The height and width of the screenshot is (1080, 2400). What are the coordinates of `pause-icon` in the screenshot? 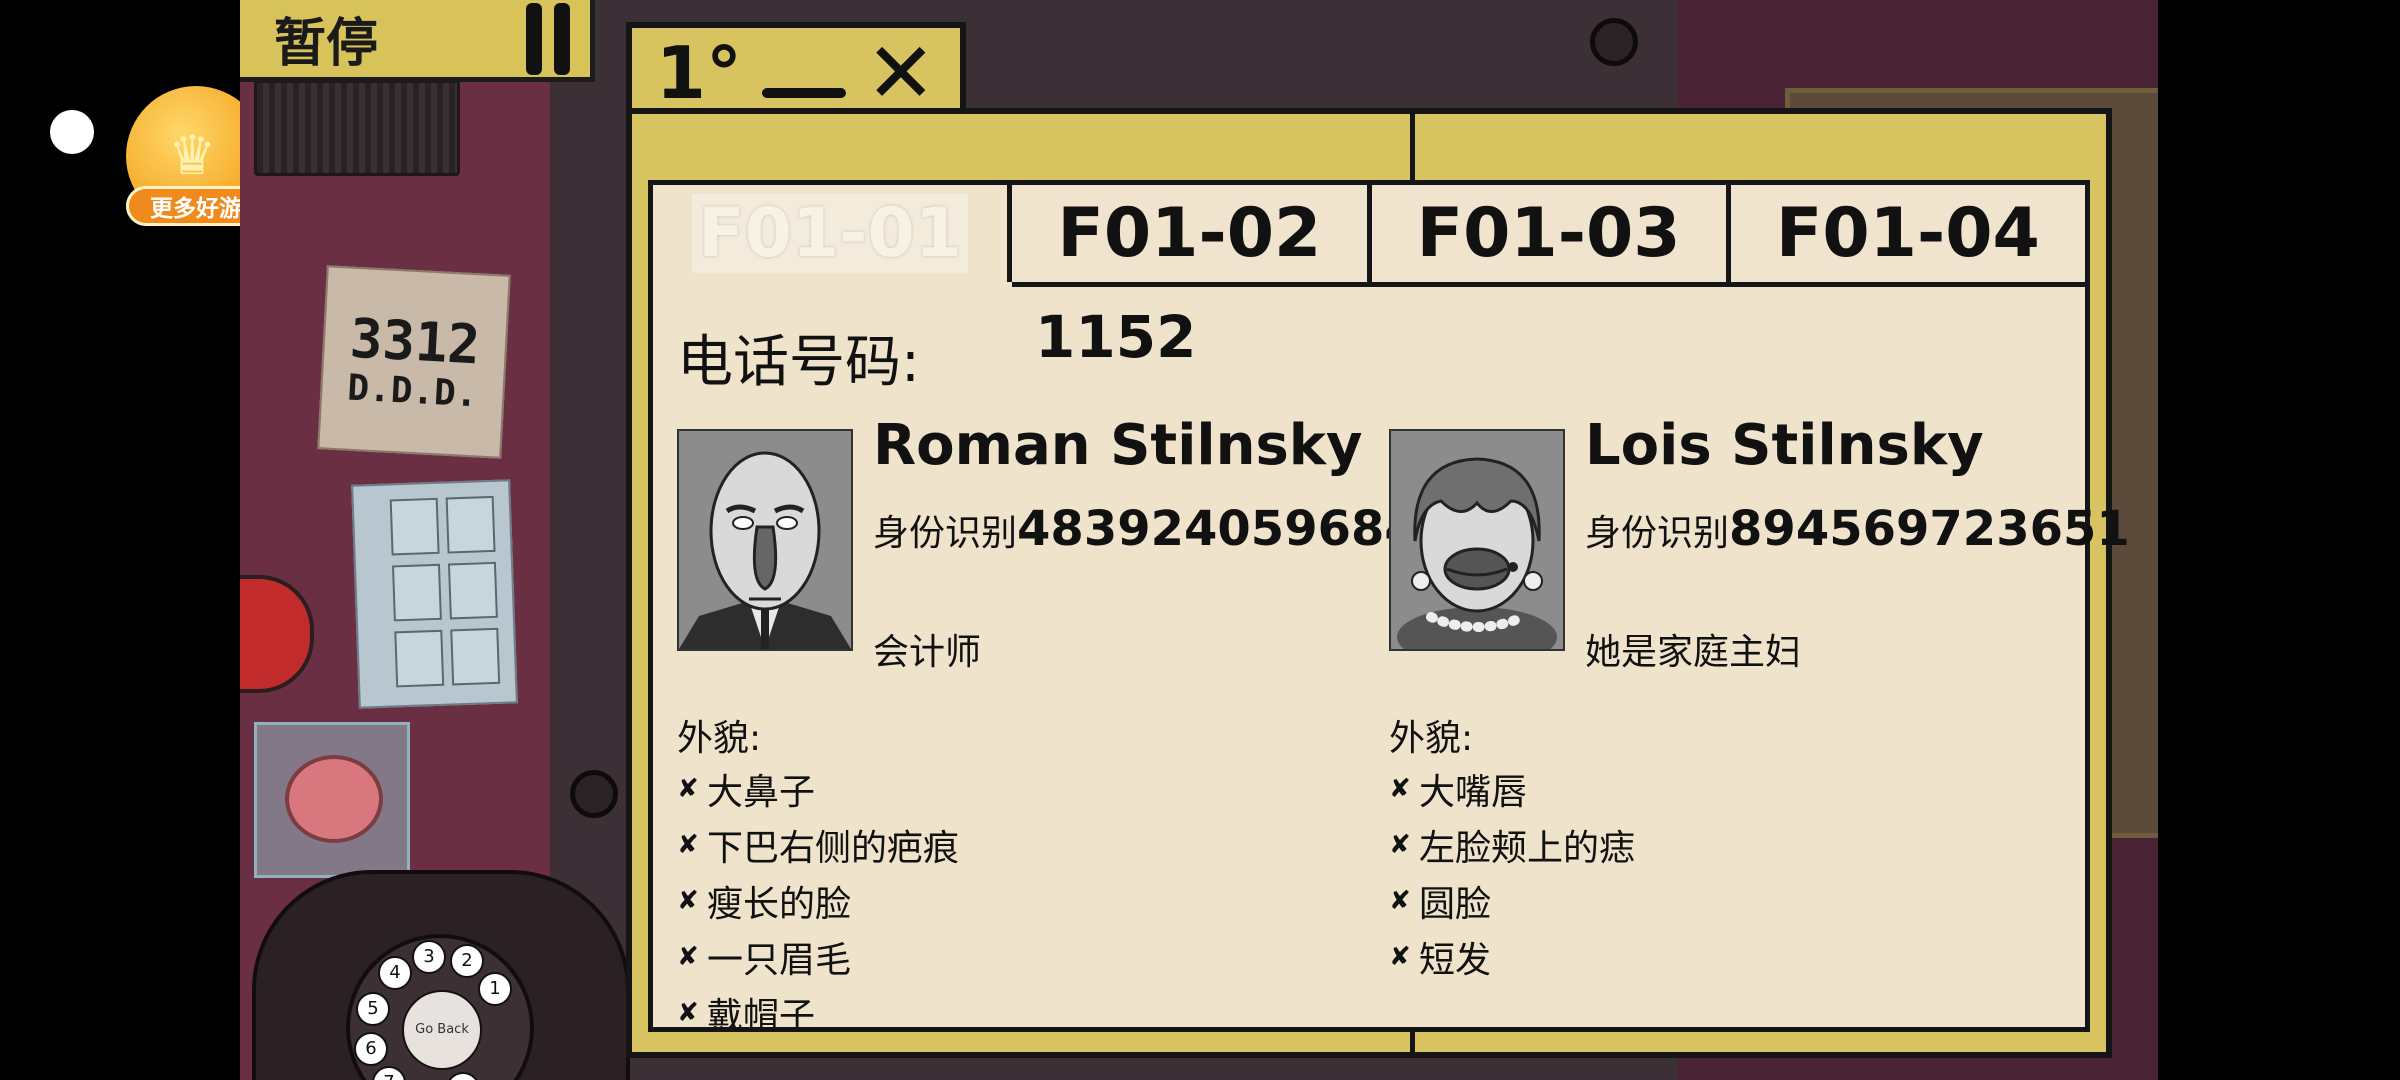 It's located at (548, 38).